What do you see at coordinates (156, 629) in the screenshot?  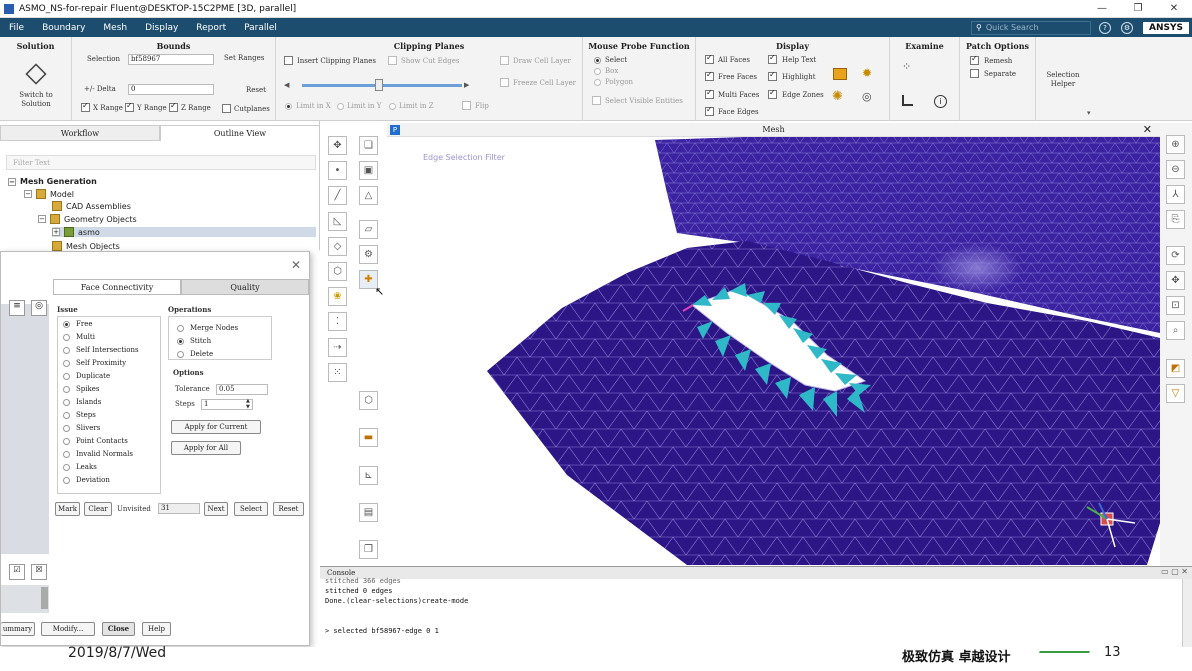 I see `help-button: Help` at bounding box center [156, 629].